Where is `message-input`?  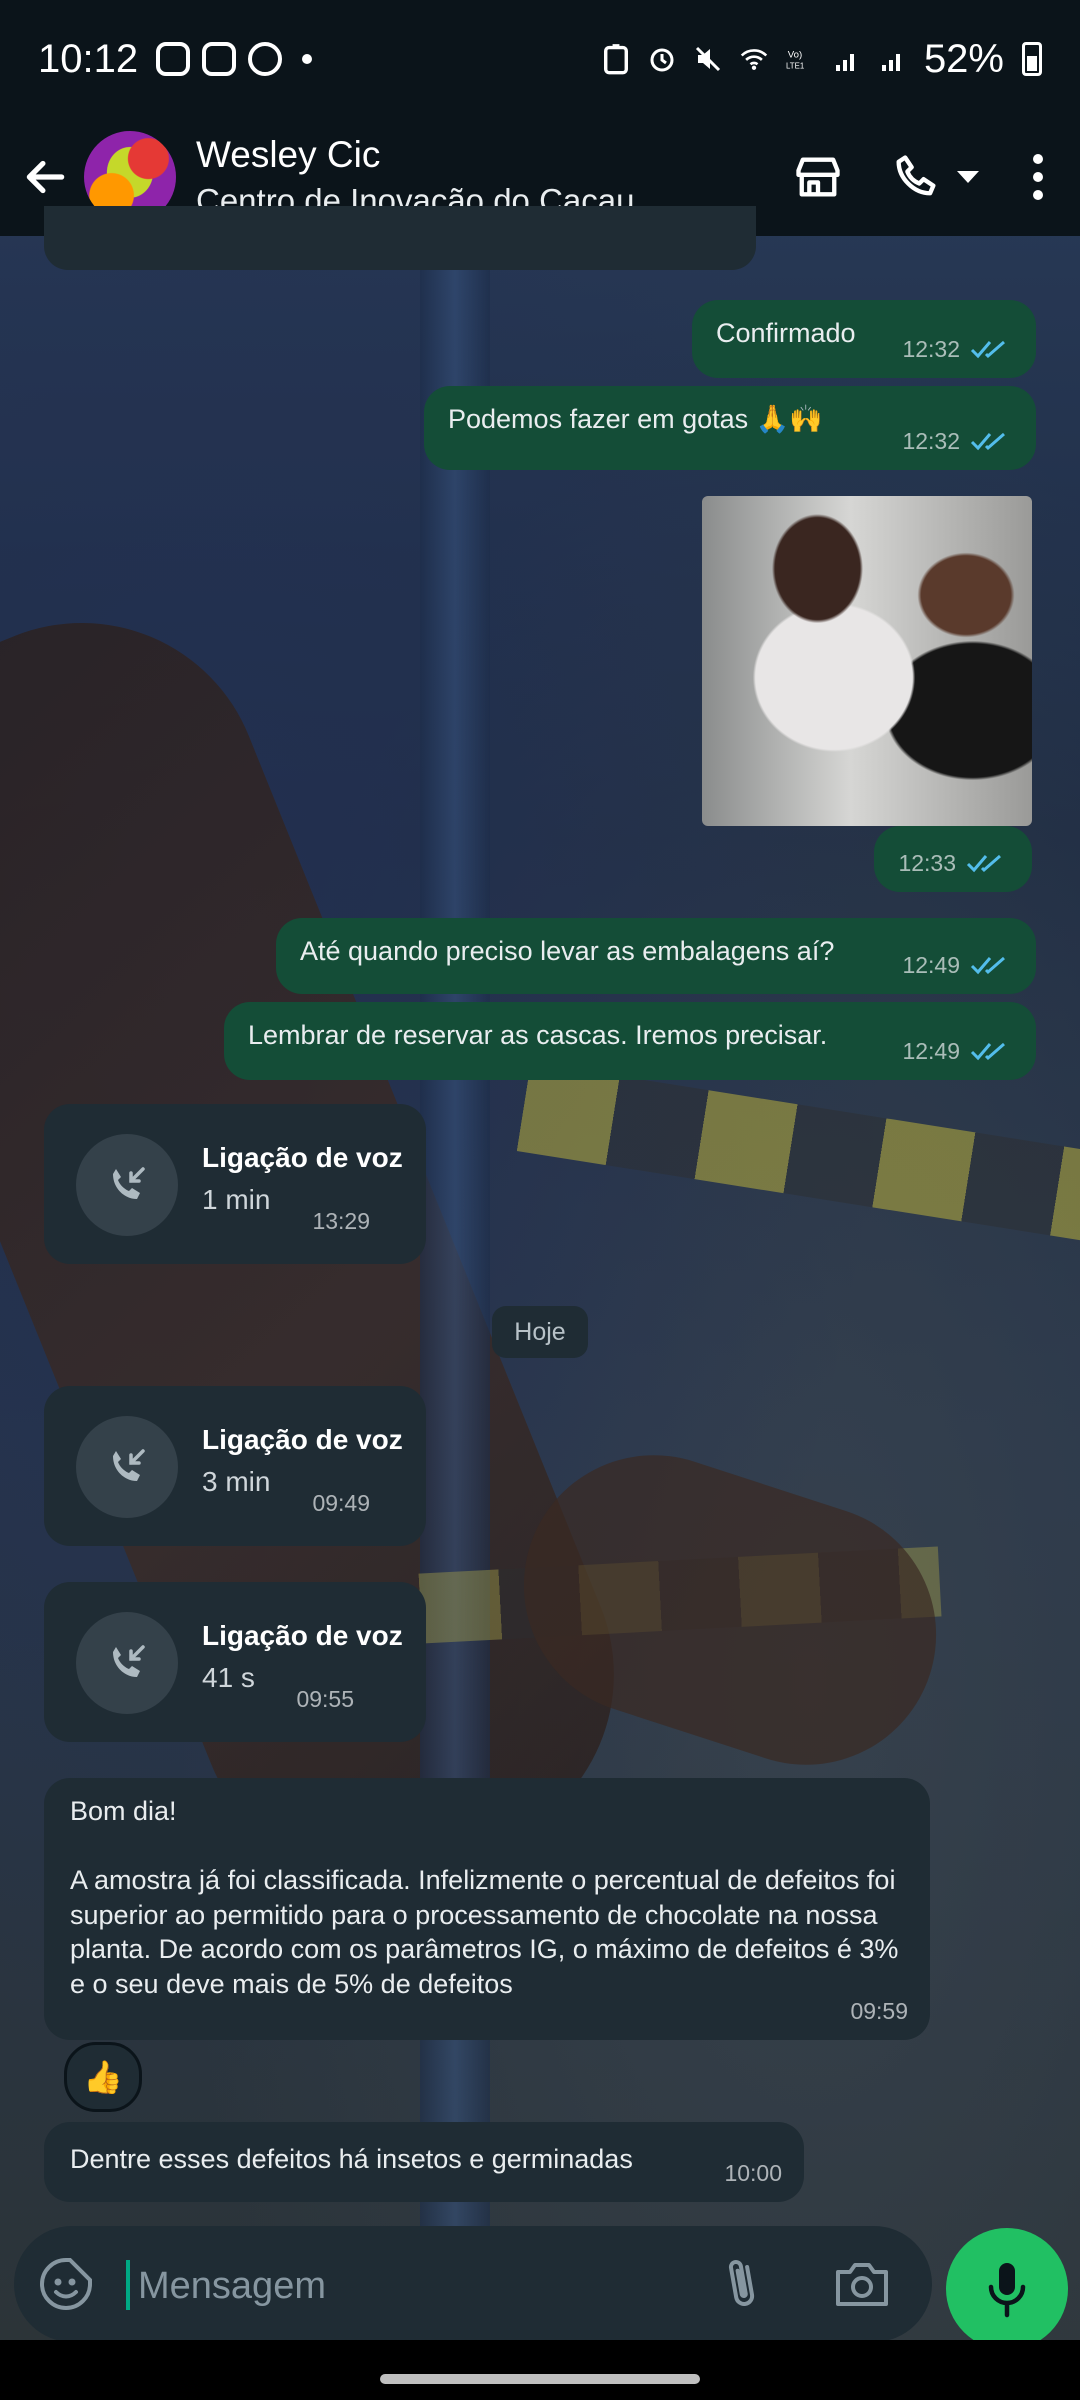 message-input is located at coordinates (428, 2286).